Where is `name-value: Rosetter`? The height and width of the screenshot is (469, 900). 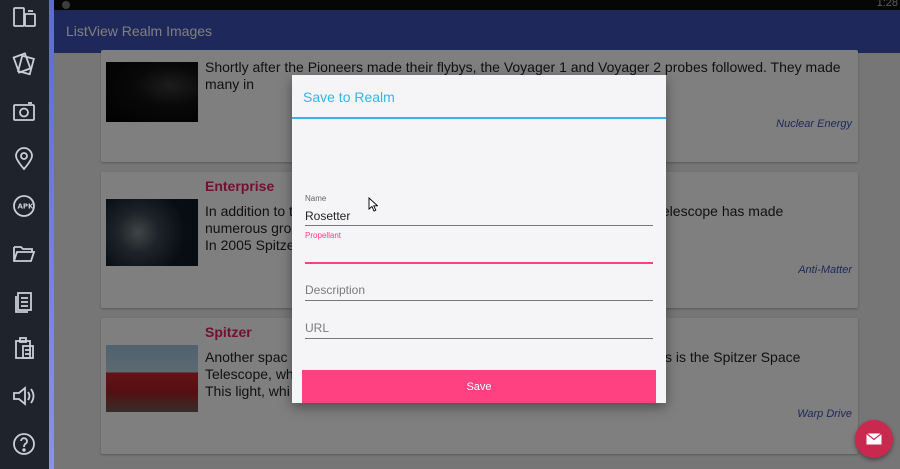 name-value: Rosetter is located at coordinates (327, 216).